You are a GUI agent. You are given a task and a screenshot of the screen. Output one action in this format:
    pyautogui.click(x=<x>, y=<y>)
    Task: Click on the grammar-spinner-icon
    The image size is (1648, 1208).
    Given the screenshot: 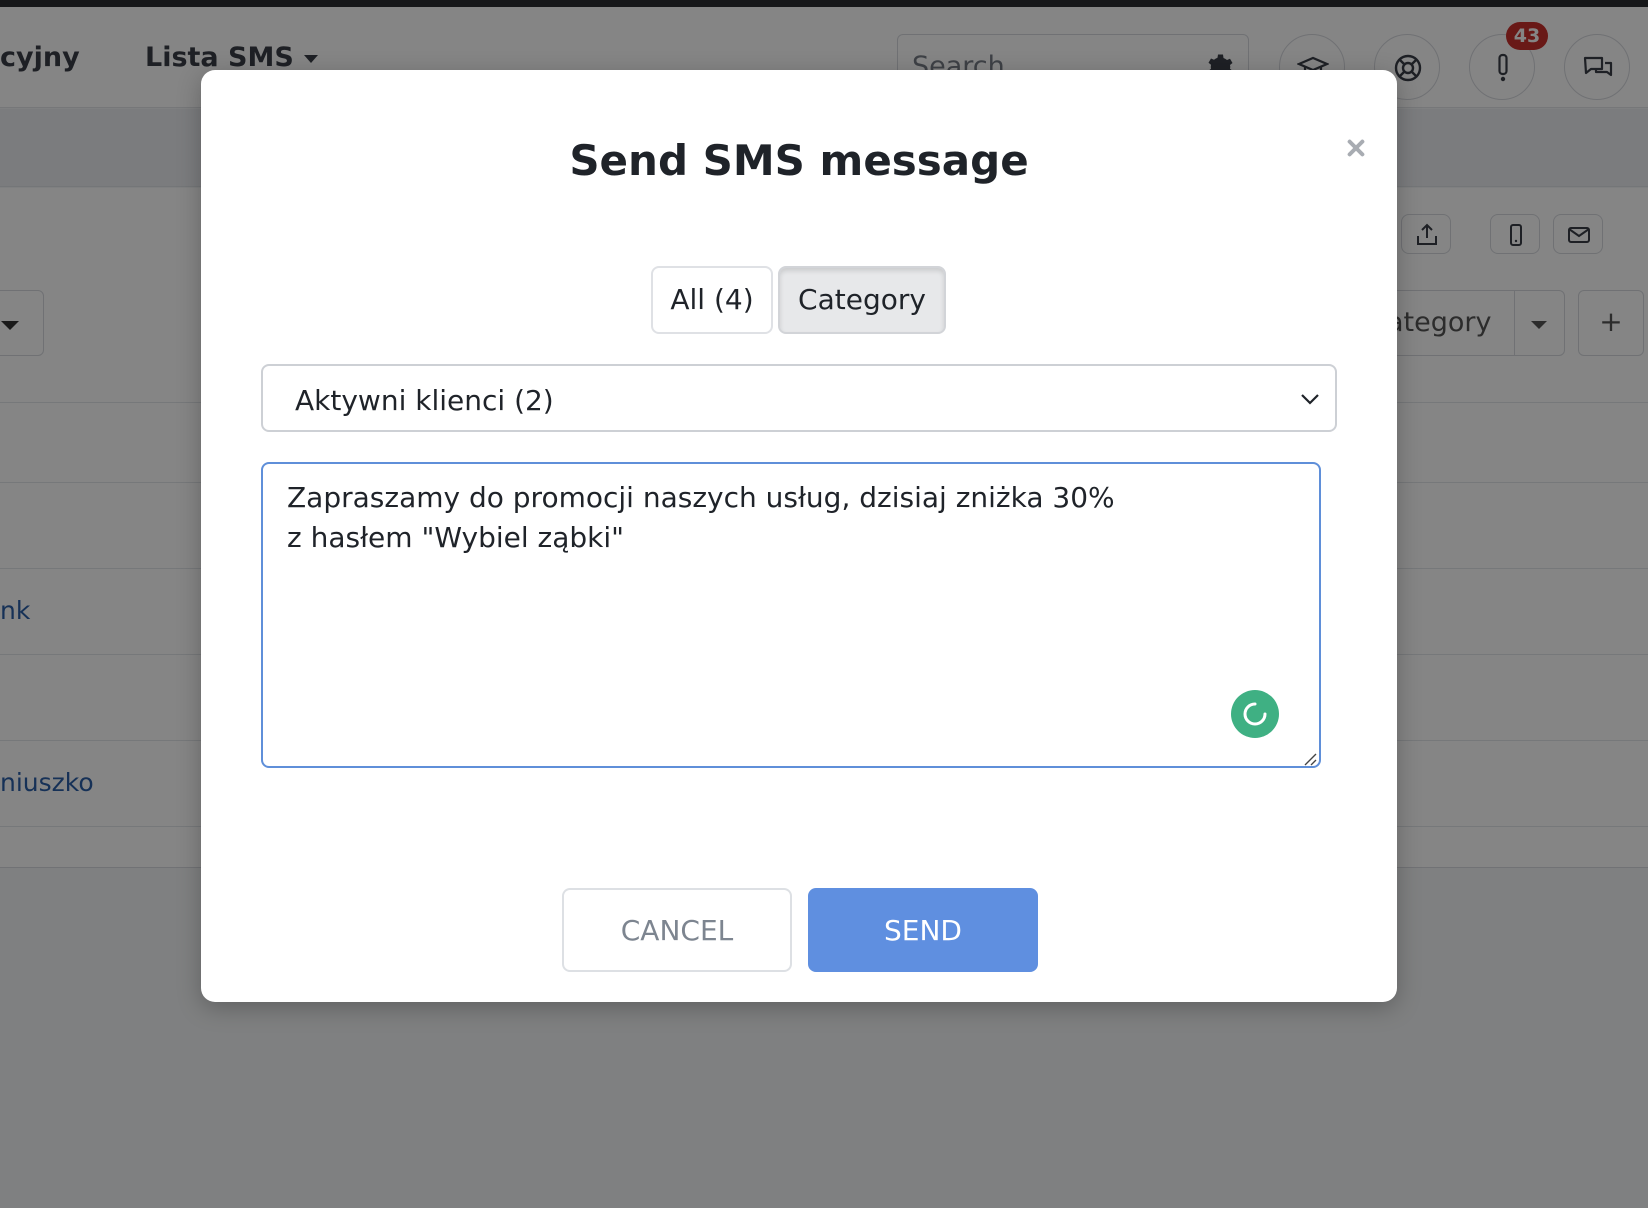 What is the action you would take?
    pyautogui.click(x=1255, y=714)
    